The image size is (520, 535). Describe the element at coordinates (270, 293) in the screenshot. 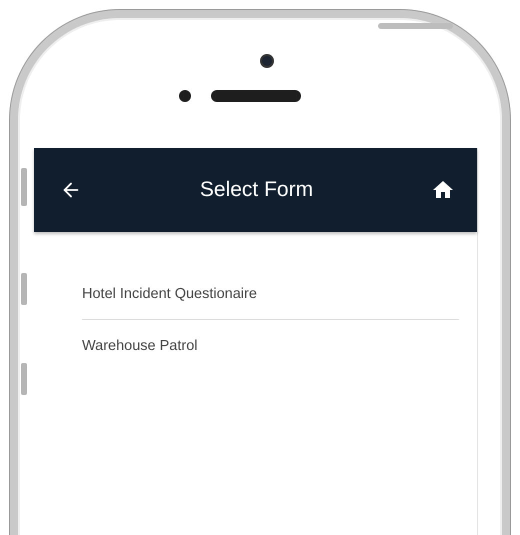

I see `form-list-item: Hotel Incident Questionaire` at that location.